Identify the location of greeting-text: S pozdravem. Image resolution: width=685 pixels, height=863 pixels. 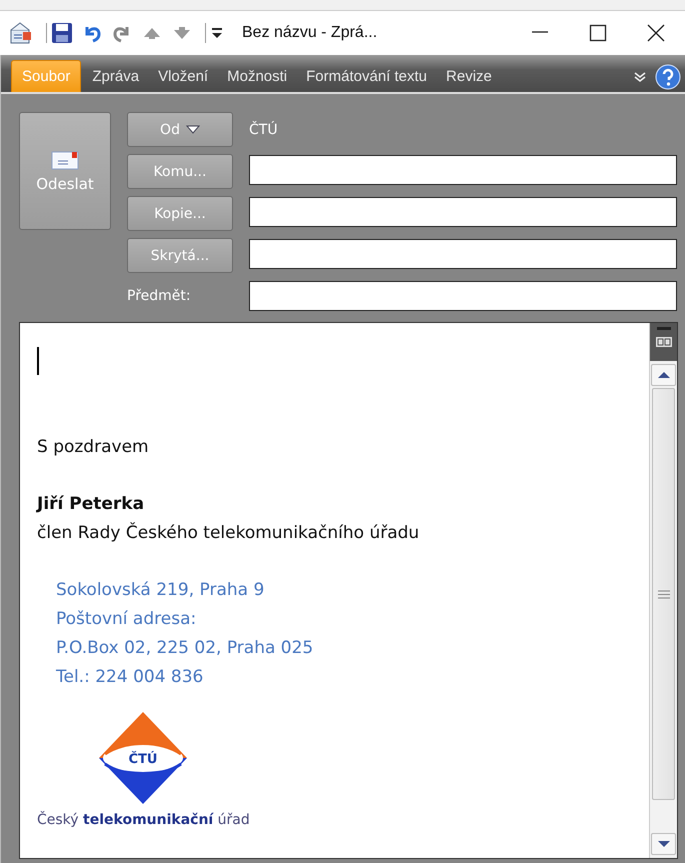
(93, 447).